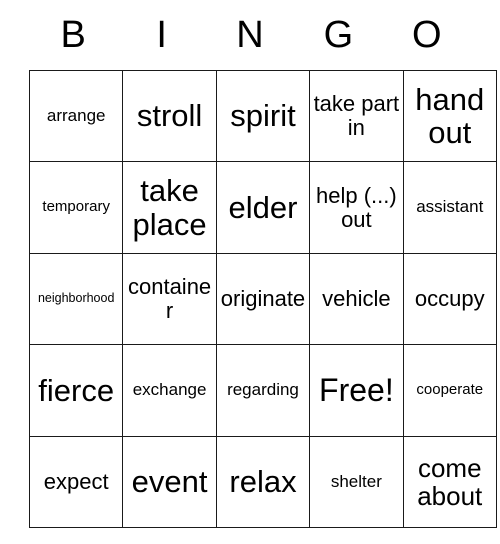 This screenshot has height=544, width=500. I want to click on bingo-cell: assistant, so click(449, 207).